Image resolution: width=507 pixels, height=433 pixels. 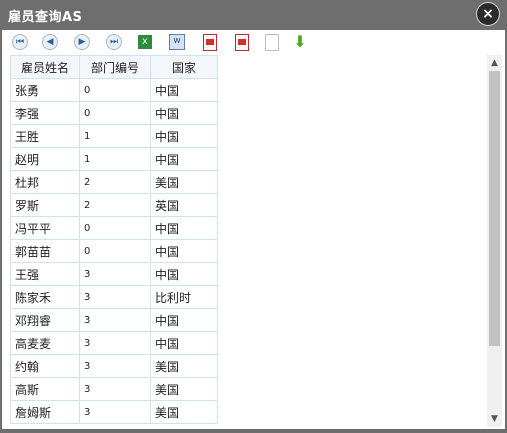 I want to click on vertical-scrollbar: ▲ ▼, so click(x=494, y=241).